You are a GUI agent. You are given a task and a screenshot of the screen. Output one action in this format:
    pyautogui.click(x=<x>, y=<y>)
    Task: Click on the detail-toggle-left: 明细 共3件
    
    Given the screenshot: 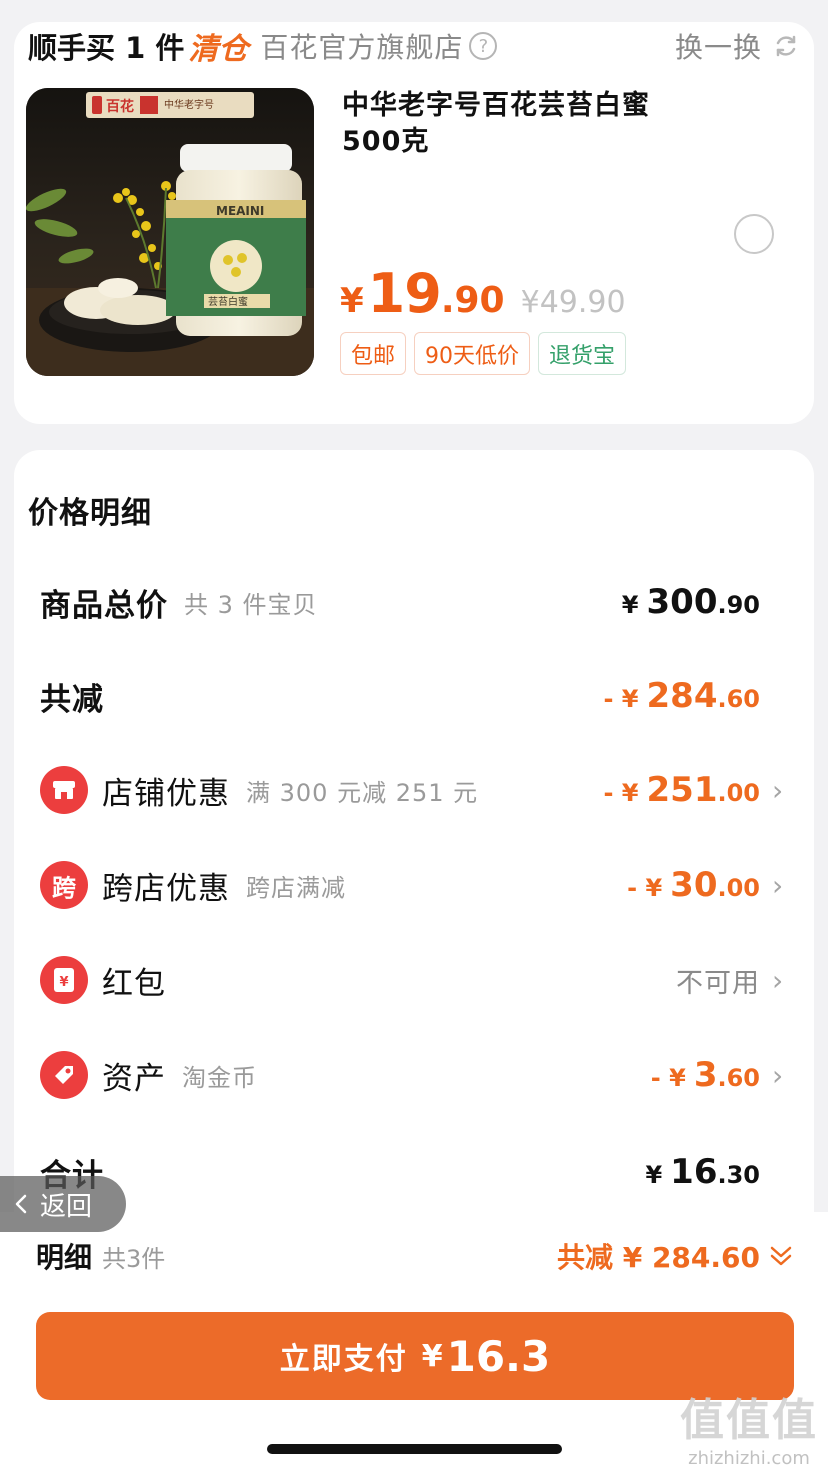 What is the action you would take?
    pyautogui.click(x=100, y=1256)
    